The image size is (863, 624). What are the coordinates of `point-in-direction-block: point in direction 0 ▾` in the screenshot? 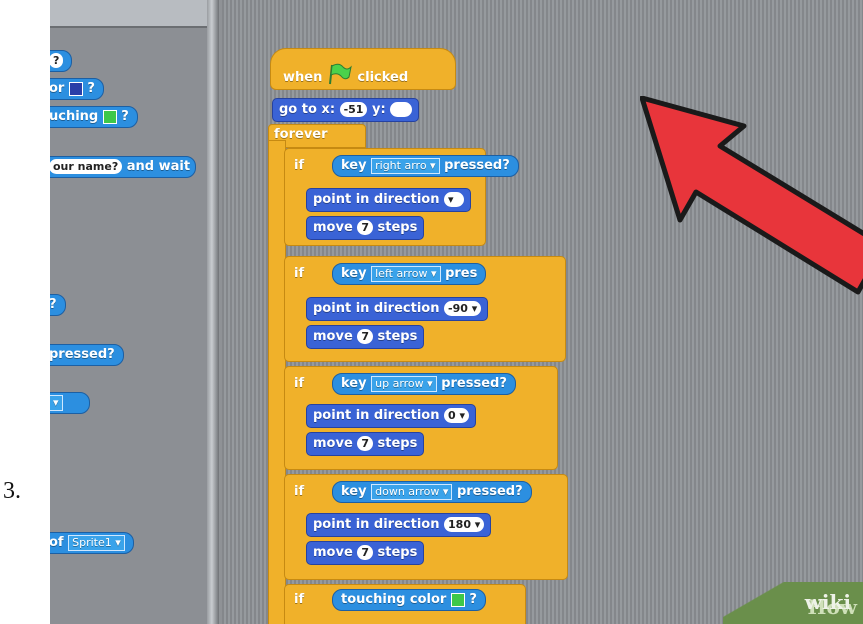 It's located at (391, 416).